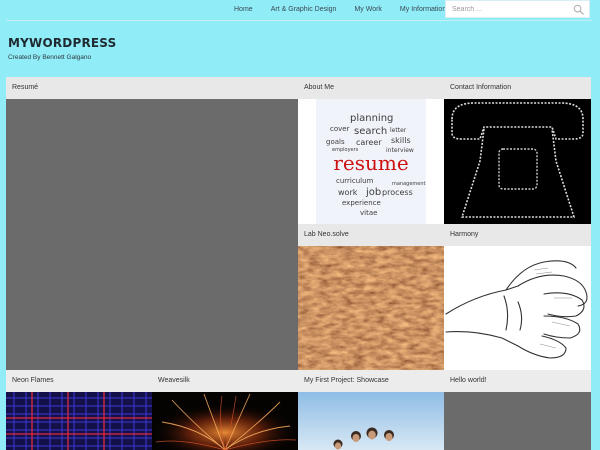 This screenshot has height=450, width=600. Describe the element at coordinates (79, 381) in the screenshot. I see `tile-label: Neon Flames` at that location.